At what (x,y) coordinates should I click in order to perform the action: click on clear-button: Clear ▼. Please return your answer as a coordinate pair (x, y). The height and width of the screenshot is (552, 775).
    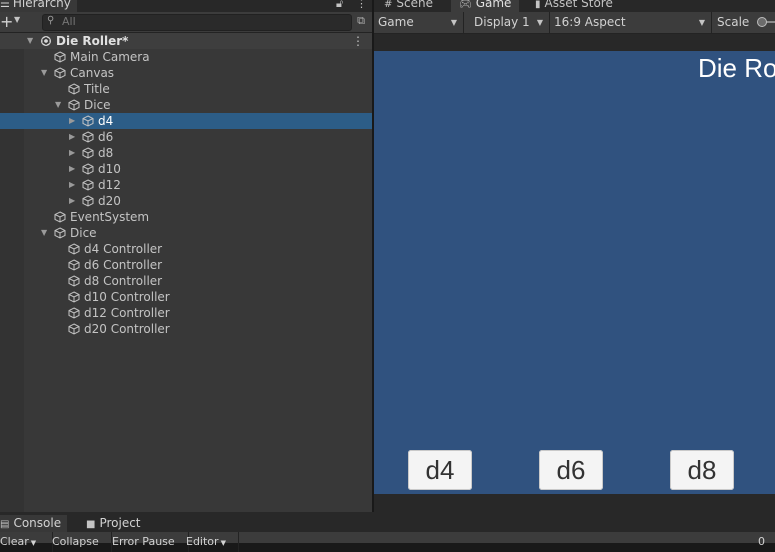
    Looking at the image, I should click on (26, 542).